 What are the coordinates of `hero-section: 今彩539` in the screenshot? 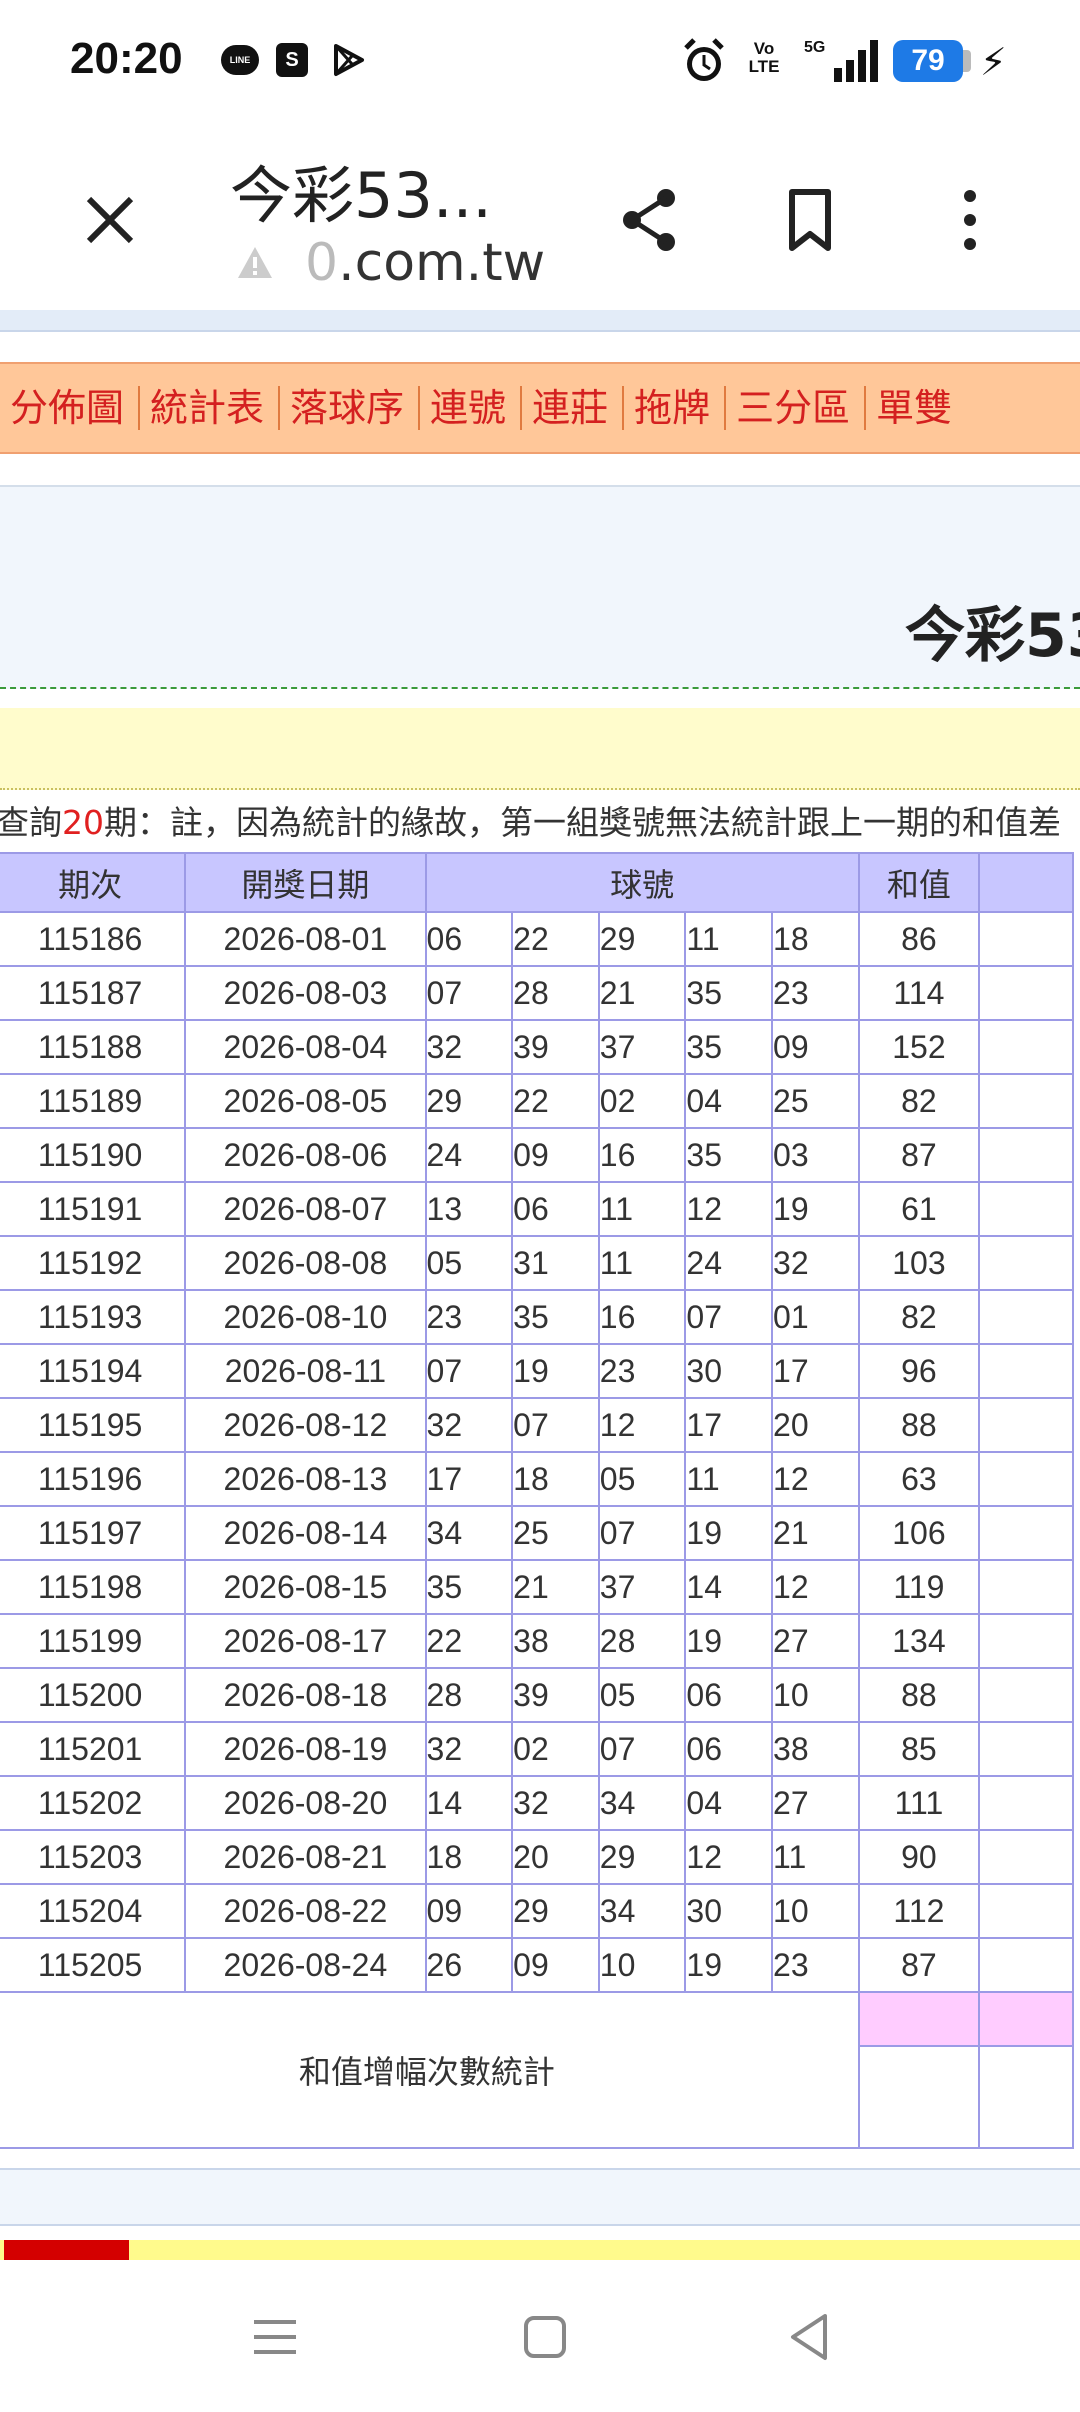 It's located at (540, 587).